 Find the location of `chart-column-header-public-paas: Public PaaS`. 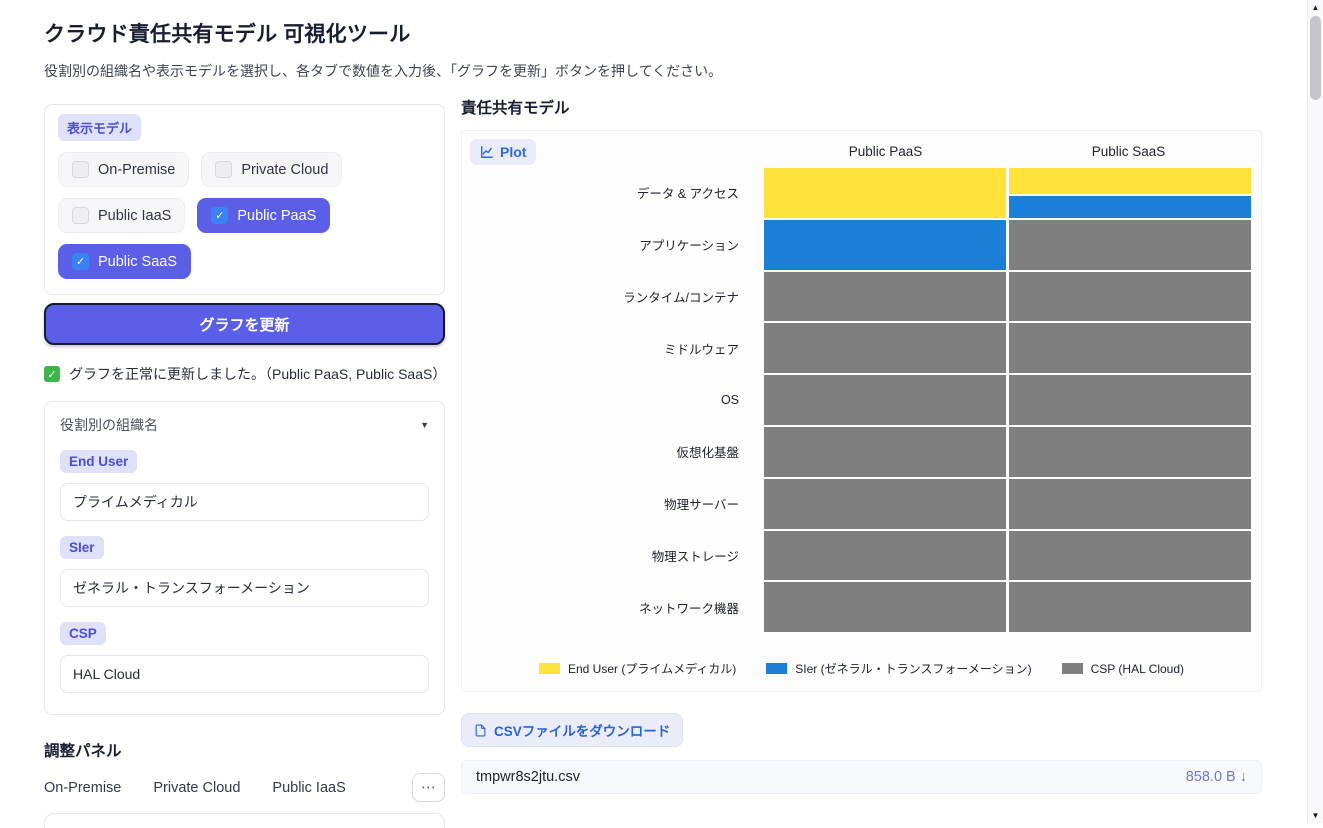

chart-column-header-public-paas: Public PaaS is located at coordinates (885, 151).